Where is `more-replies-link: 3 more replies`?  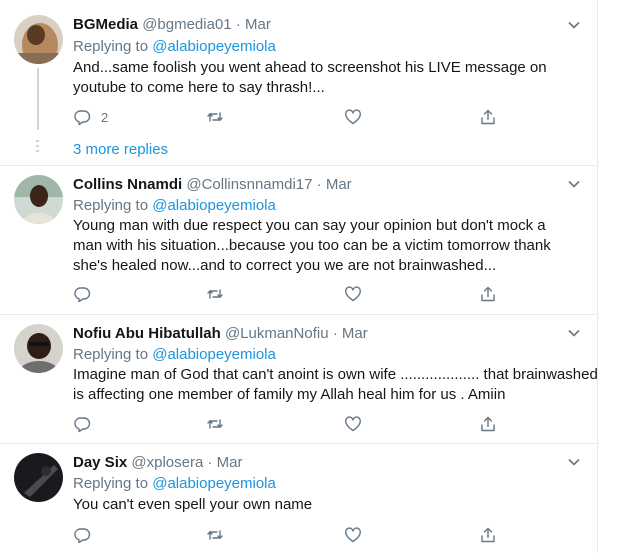 more-replies-link: 3 more replies is located at coordinates (120, 150).